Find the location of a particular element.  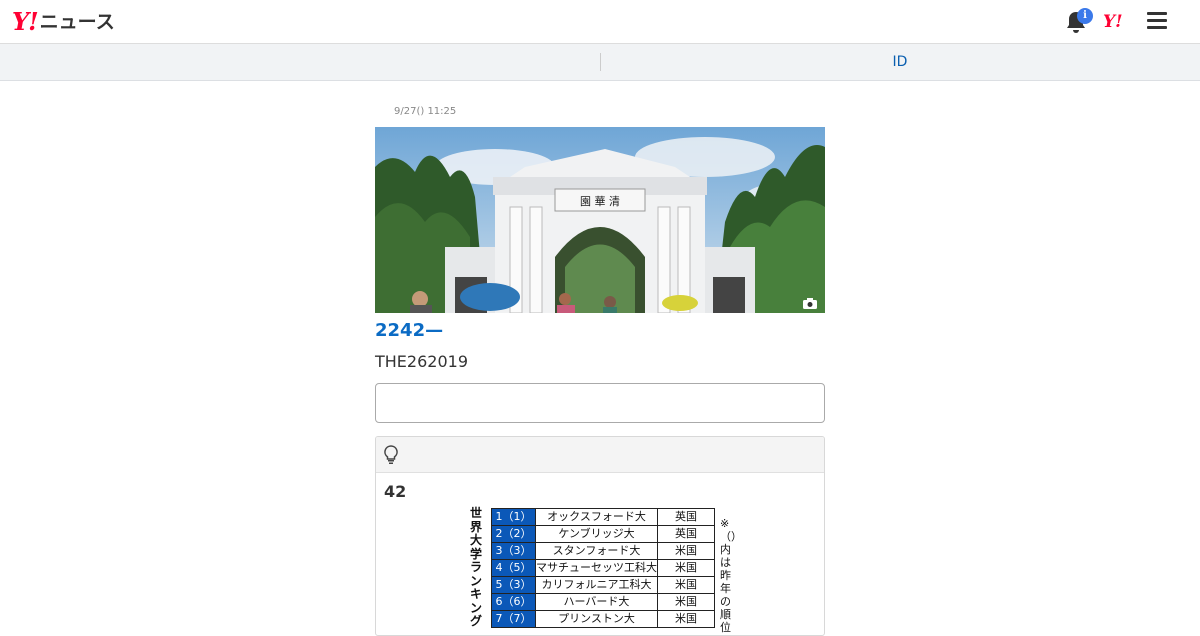

svg-text: 園 華 清 is located at coordinates (600, 201).